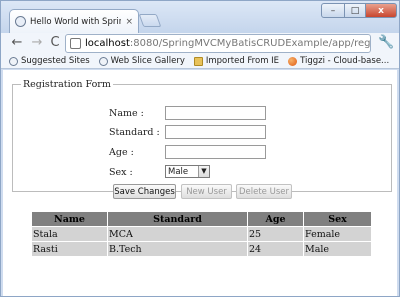  Describe the element at coordinates (215, 113) in the screenshot. I see `name-input` at that location.